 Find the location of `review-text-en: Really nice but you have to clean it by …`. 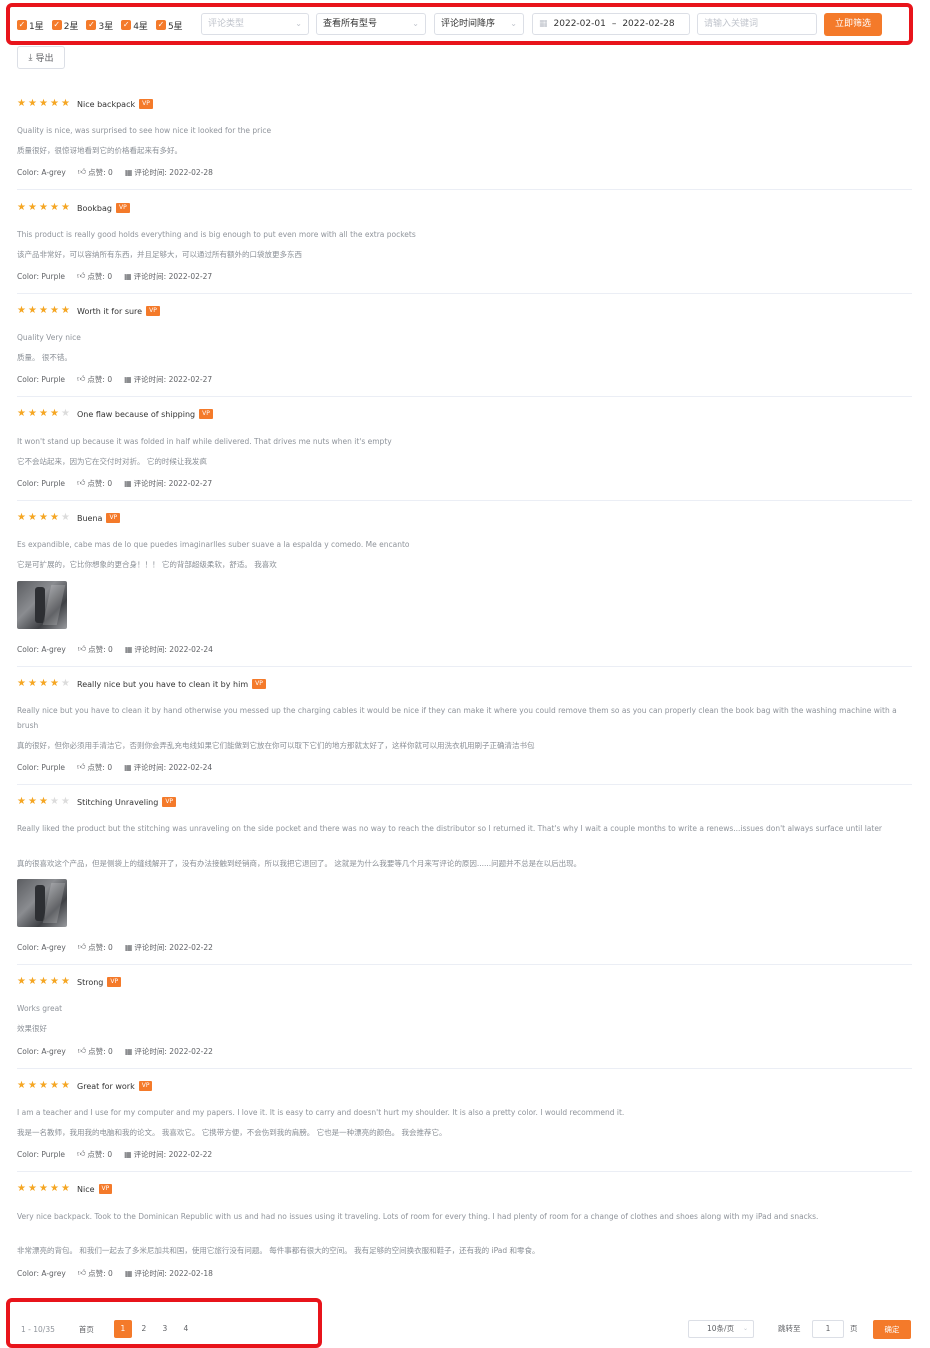

review-text-en: Really nice but you have to clean it by … is located at coordinates (457, 718).